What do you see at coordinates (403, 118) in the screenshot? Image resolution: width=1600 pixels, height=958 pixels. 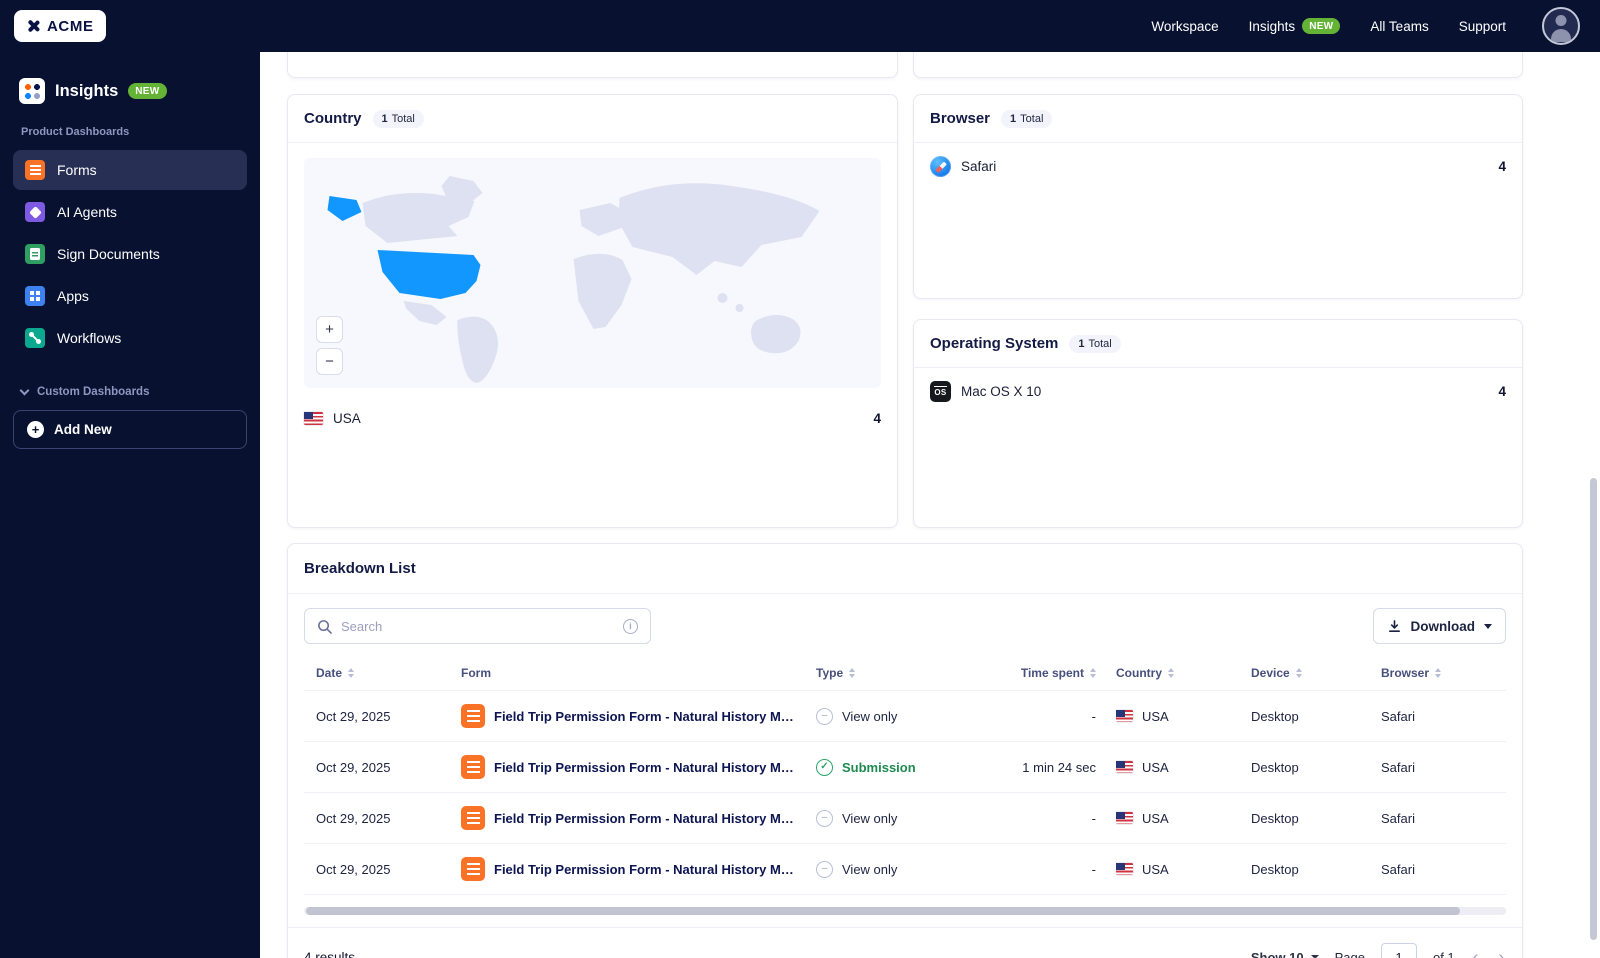 I see `country-total-label: Total` at bounding box center [403, 118].